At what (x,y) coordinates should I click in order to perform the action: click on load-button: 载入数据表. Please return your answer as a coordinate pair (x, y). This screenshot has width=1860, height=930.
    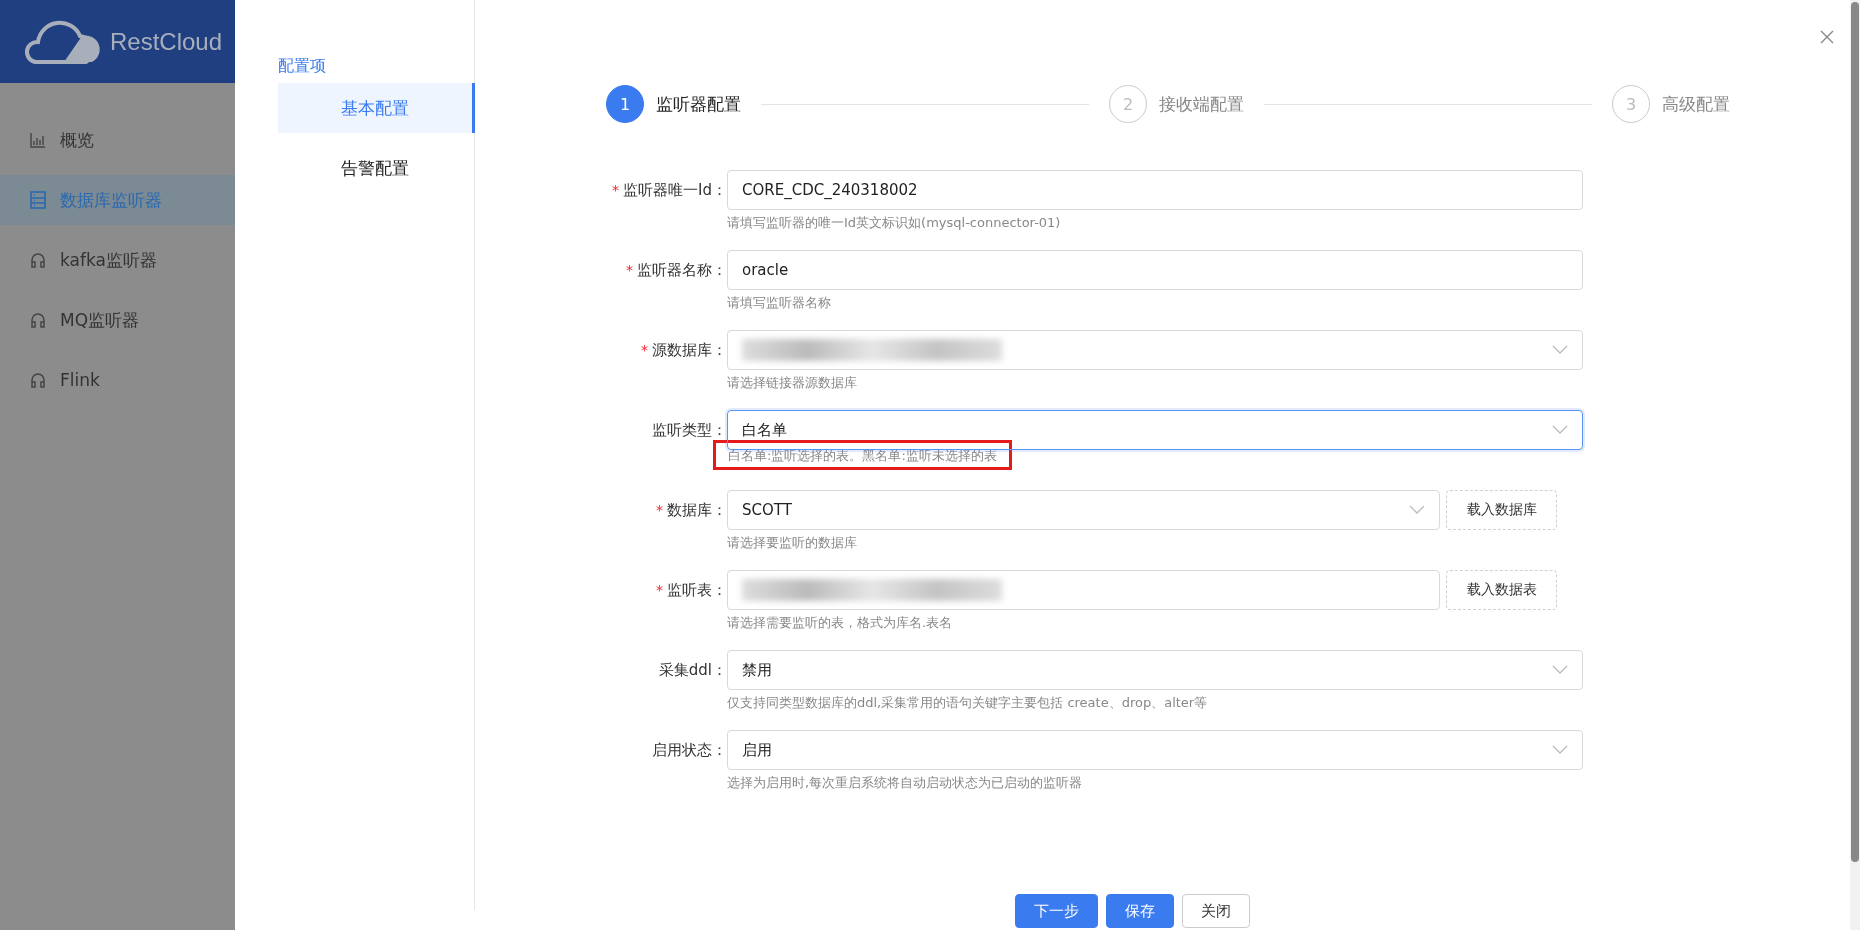
    Looking at the image, I should click on (1501, 590).